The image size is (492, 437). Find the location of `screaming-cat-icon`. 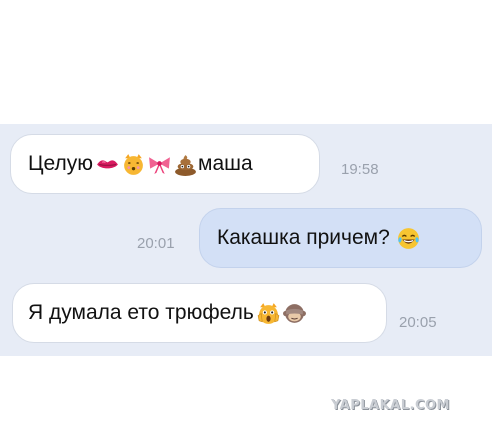

screaming-cat-icon is located at coordinates (268, 313).